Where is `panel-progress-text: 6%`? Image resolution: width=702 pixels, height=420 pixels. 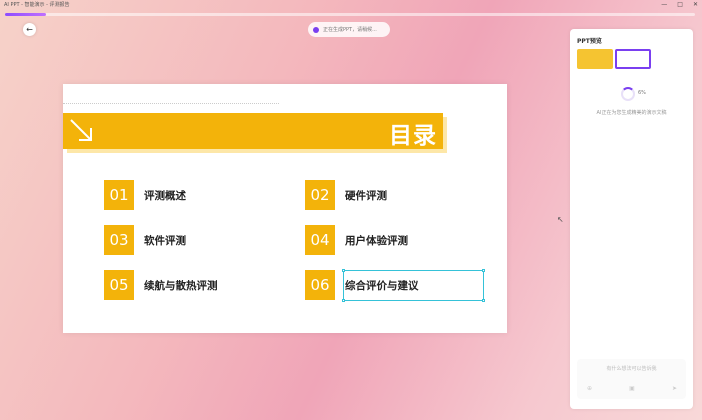 panel-progress-text: 6% is located at coordinates (642, 93).